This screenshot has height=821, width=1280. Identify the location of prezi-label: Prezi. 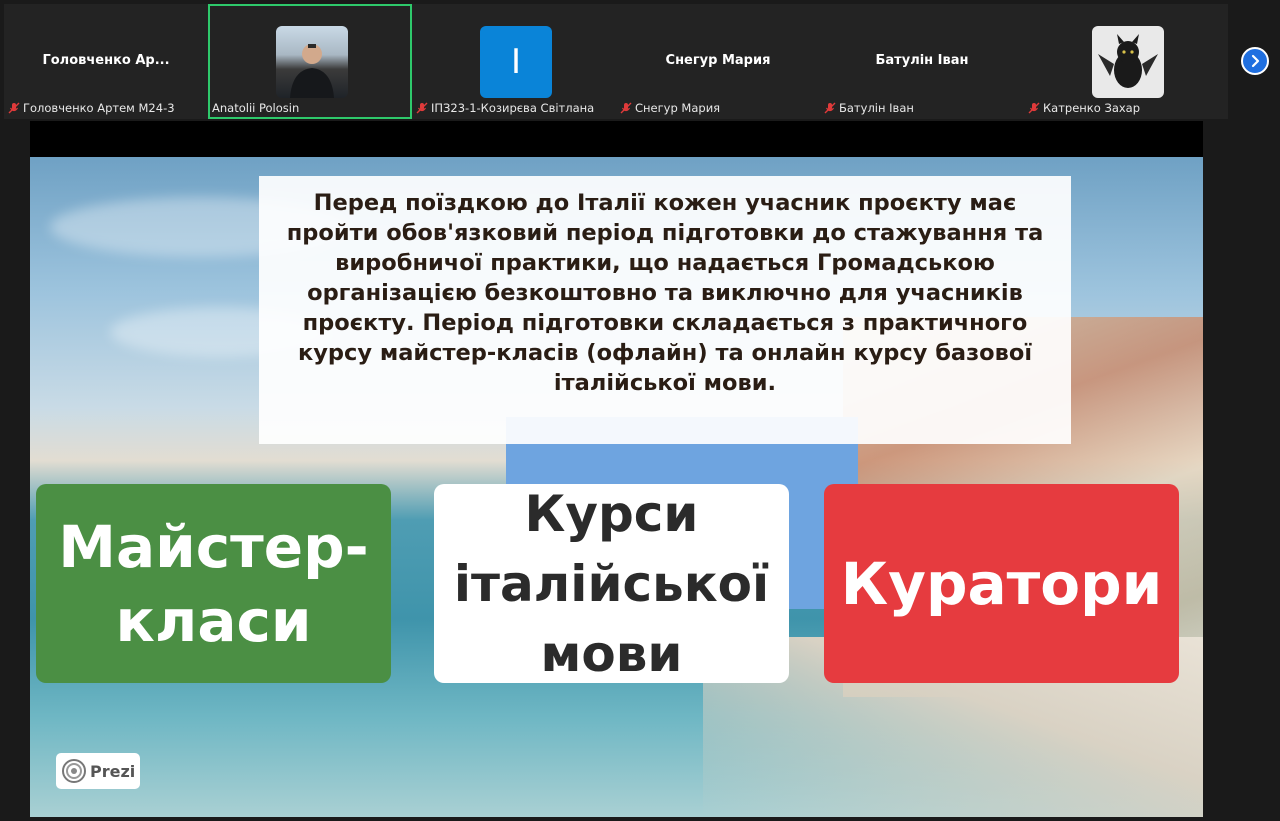
(113, 771).